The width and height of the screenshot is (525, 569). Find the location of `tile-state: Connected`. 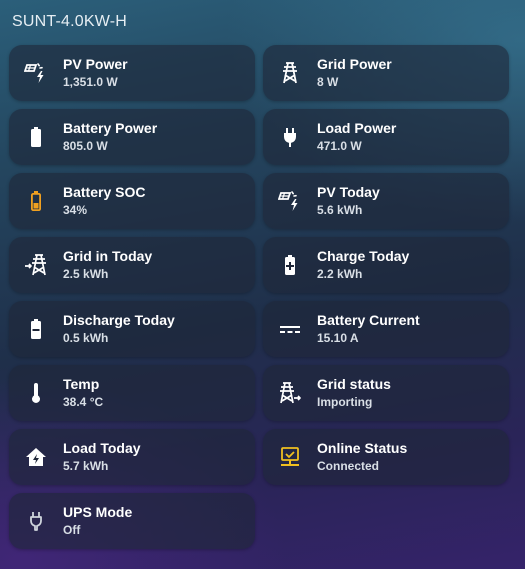

tile-state: Connected is located at coordinates (348, 465).